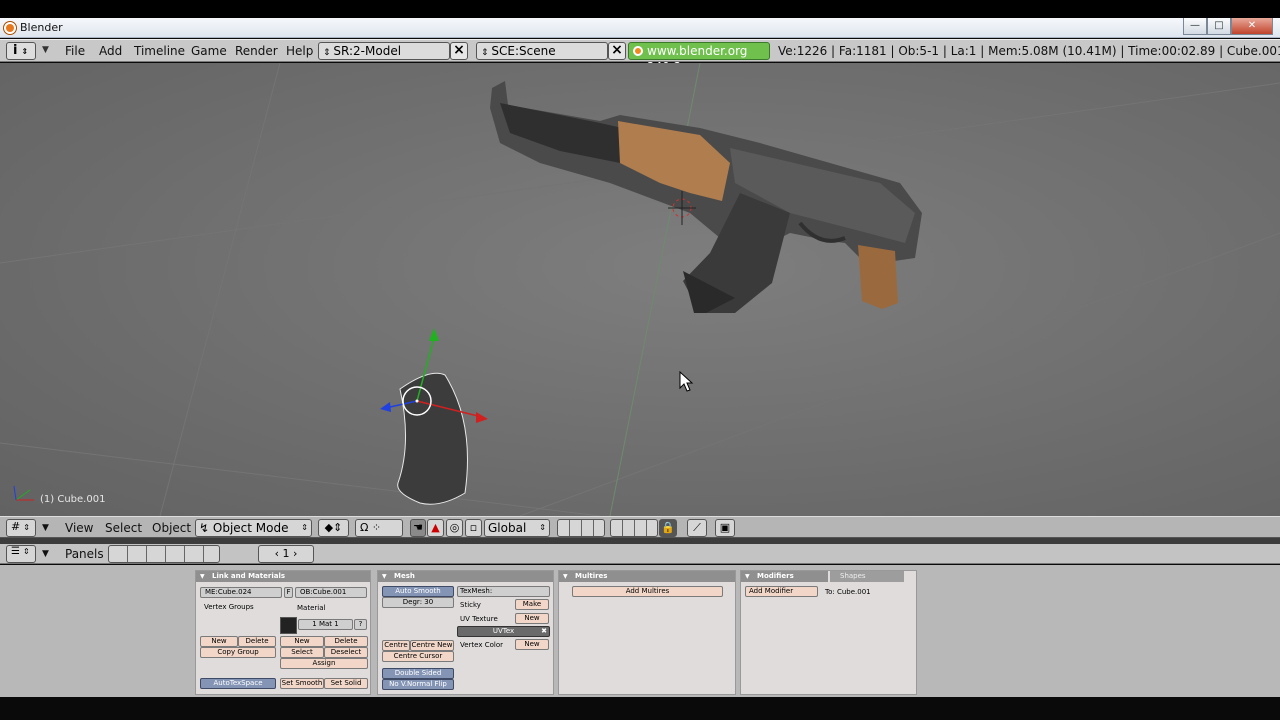 Image resolution: width=1280 pixels, height=720 pixels. I want to click on scale-manipulator-icon: ▫, so click(473, 528).